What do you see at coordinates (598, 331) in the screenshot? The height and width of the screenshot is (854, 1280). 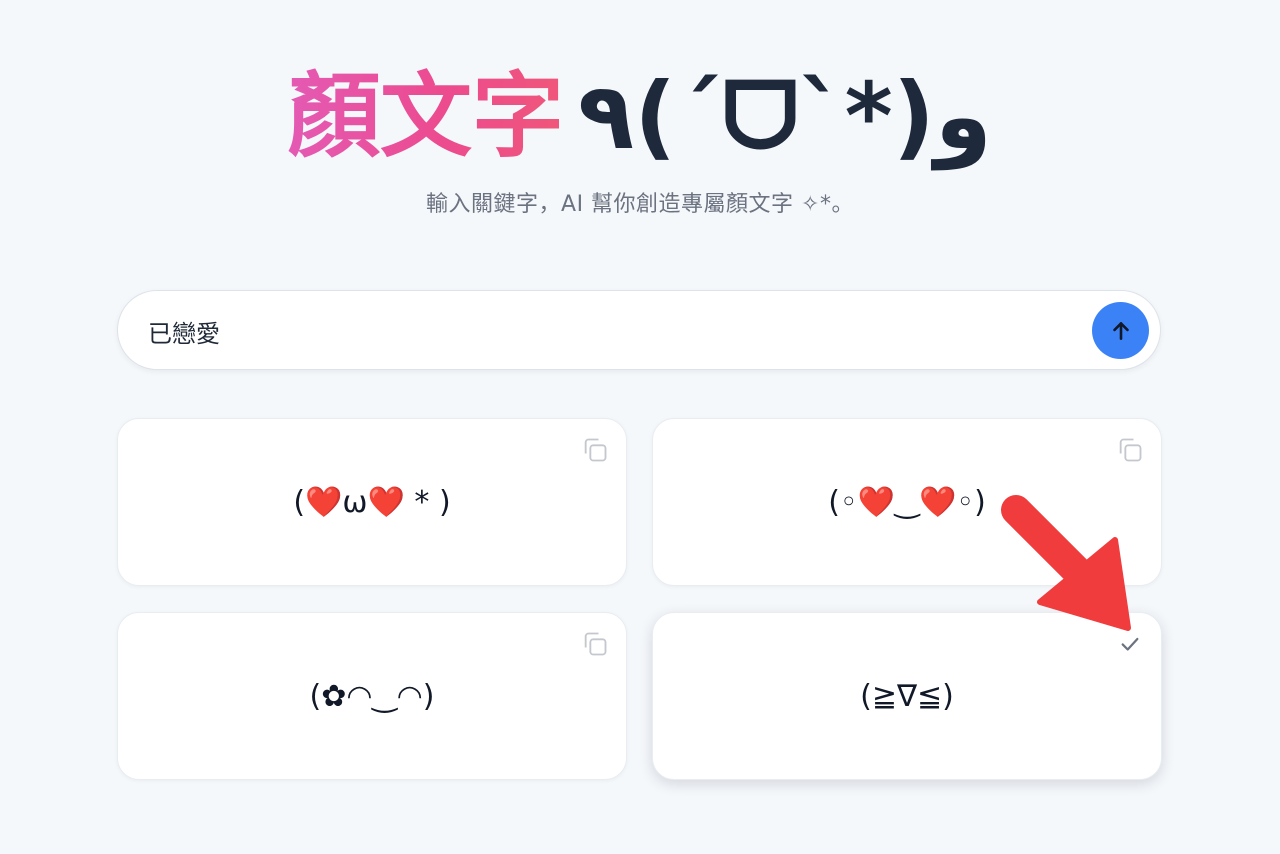 I see `search-input` at bounding box center [598, 331].